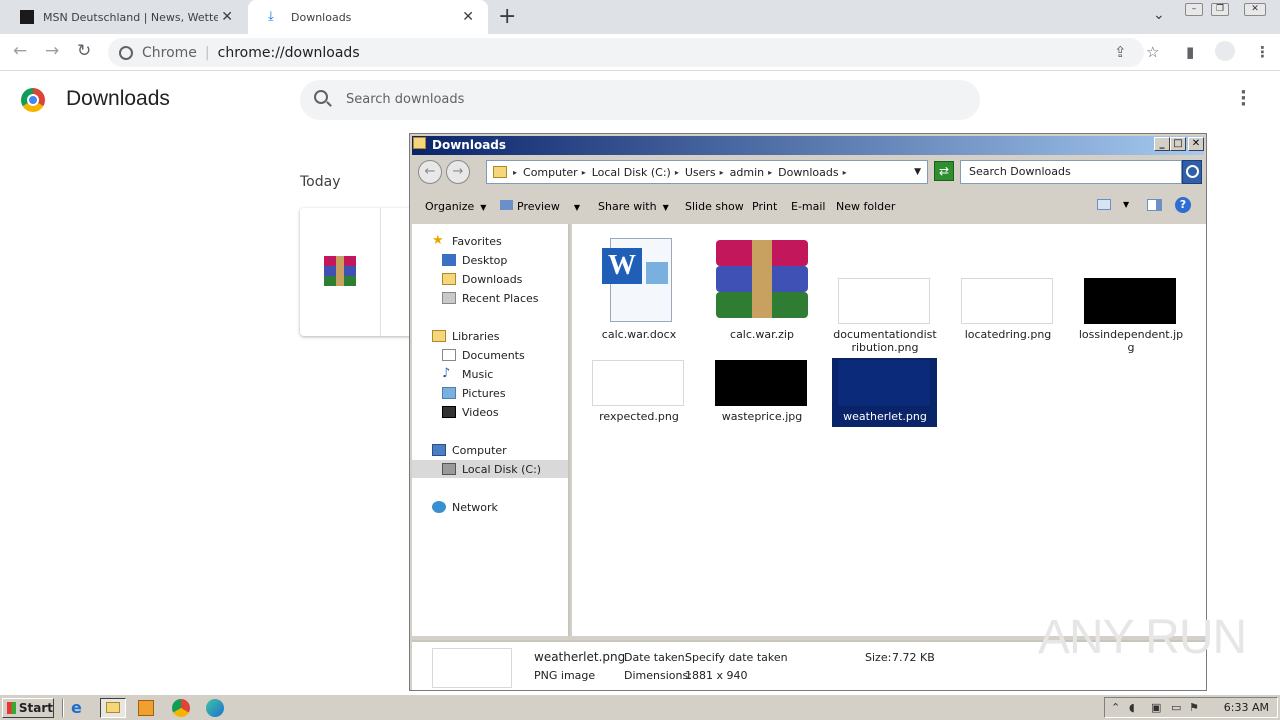 The height and width of the screenshot is (720, 1280). I want to click on preview-button: Preview ▼, so click(540, 206).